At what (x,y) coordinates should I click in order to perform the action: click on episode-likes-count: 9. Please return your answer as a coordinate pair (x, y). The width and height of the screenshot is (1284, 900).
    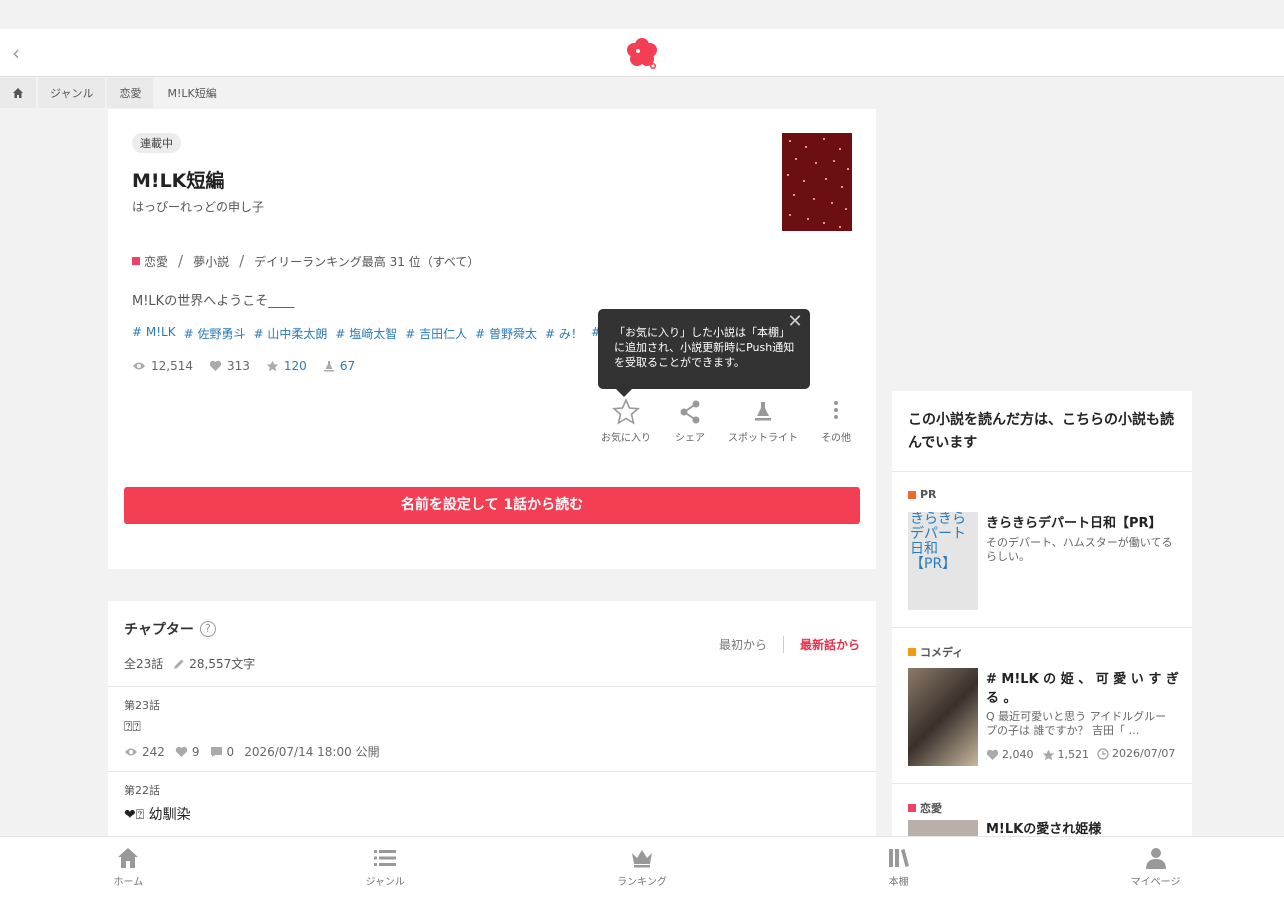
    Looking at the image, I should click on (195, 751).